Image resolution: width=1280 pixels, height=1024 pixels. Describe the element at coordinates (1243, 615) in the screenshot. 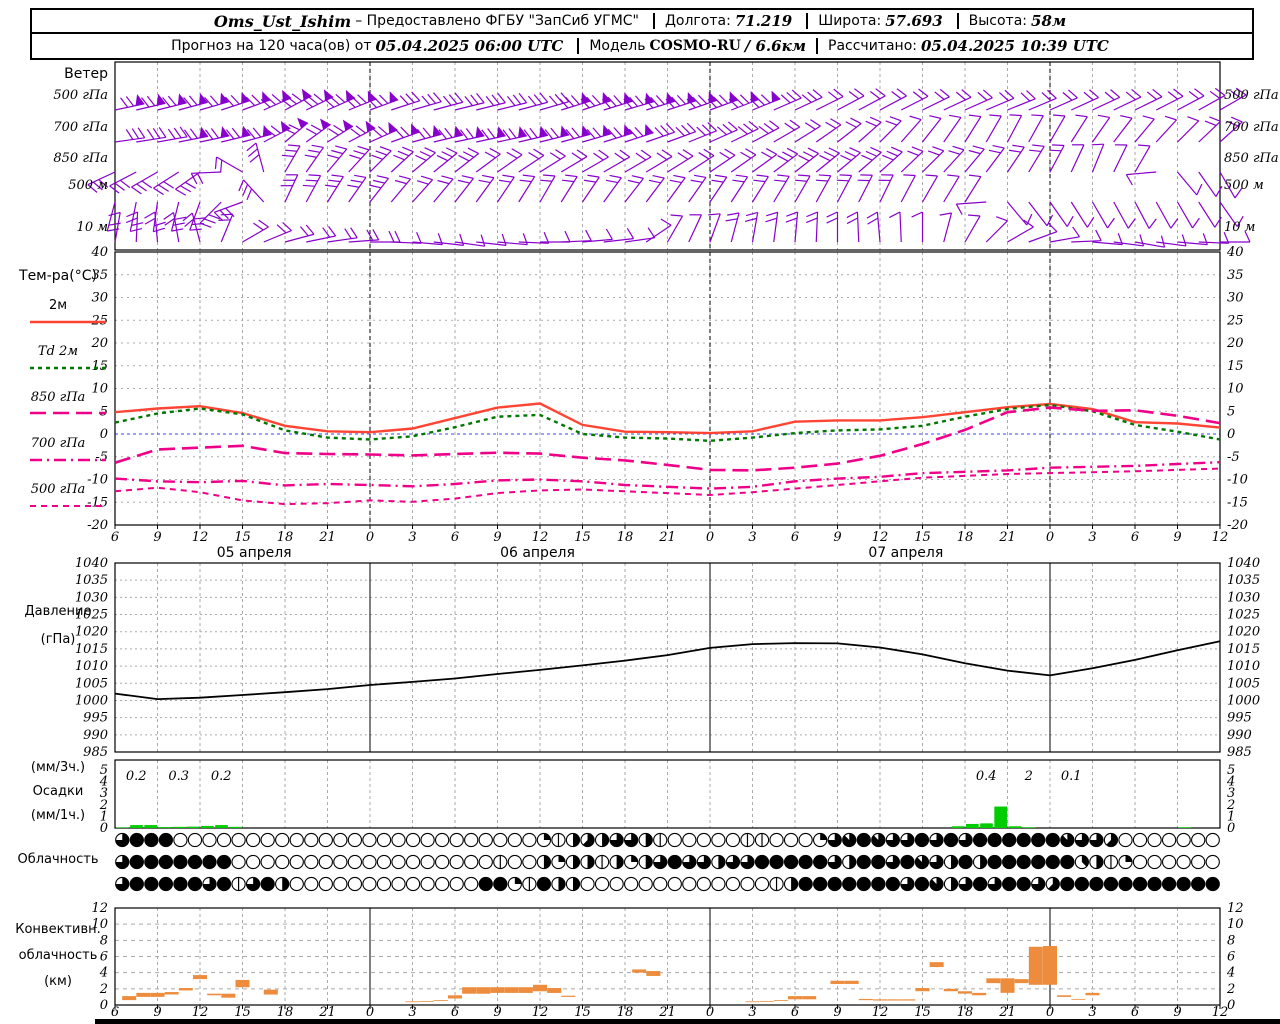

I see `svg-text: 1025` at that location.